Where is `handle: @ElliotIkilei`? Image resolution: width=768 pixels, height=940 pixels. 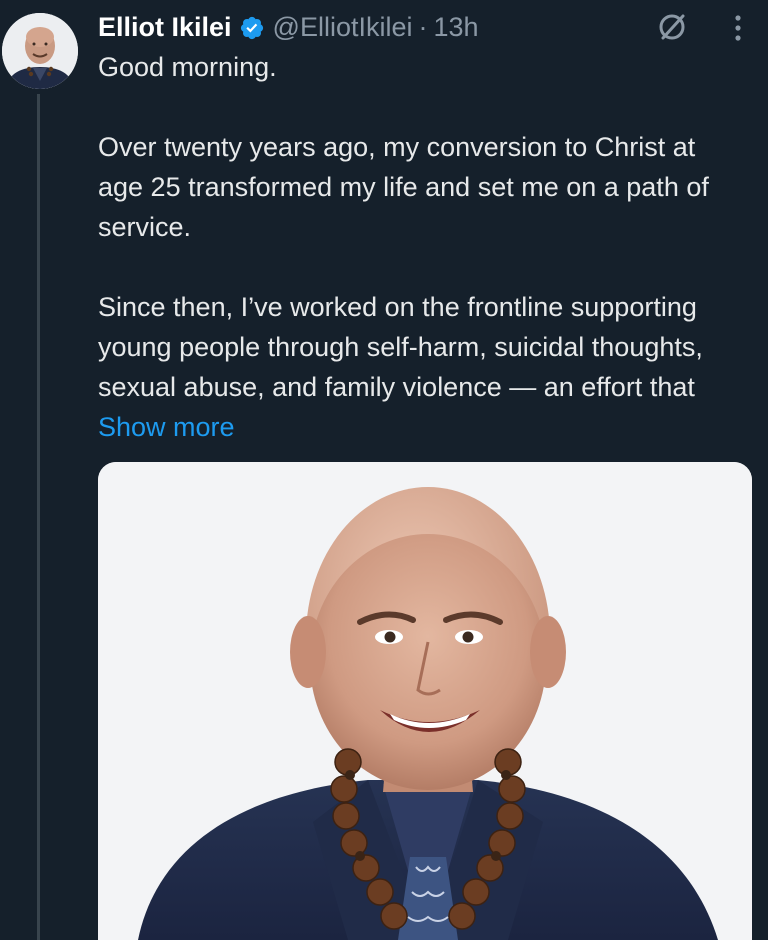 handle: @ElliotIkilei is located at coordinates (343, 27).